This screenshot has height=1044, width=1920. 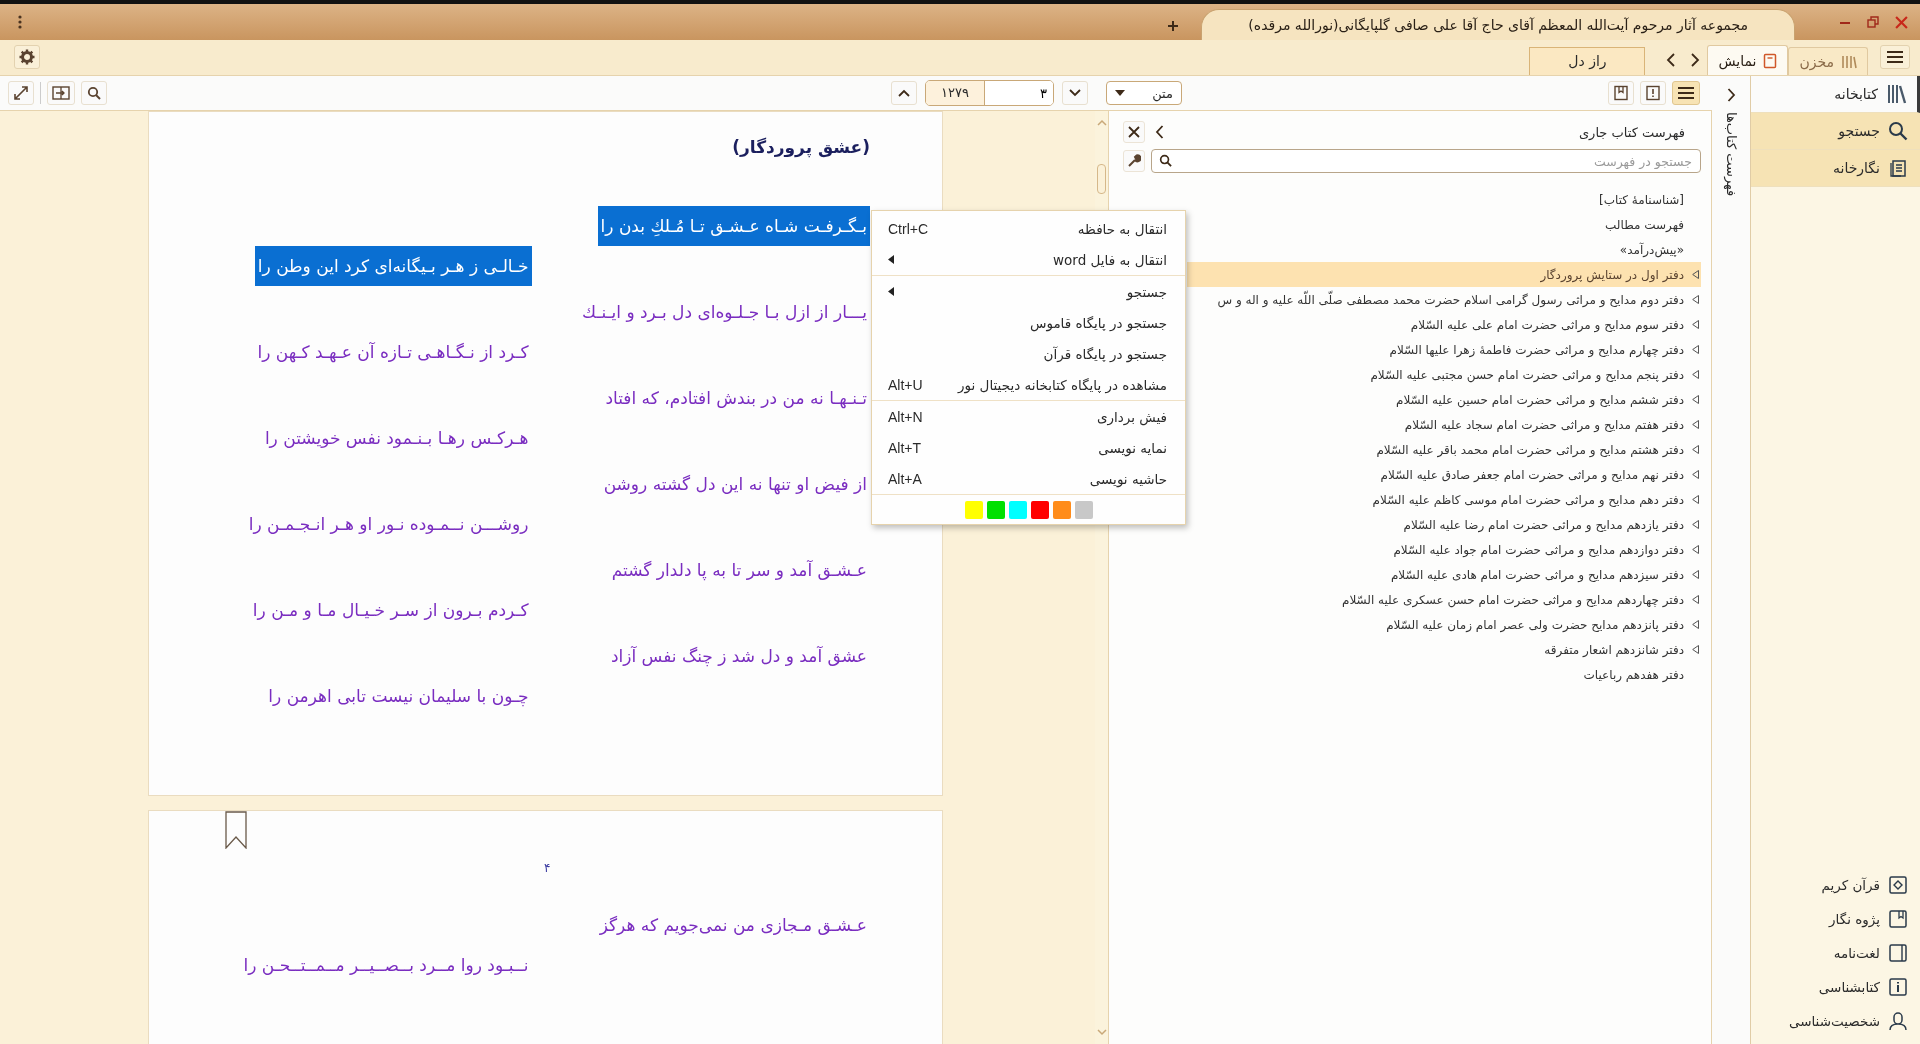 I want to click on menu-item: جستجو, so click(x=1028, y=291).